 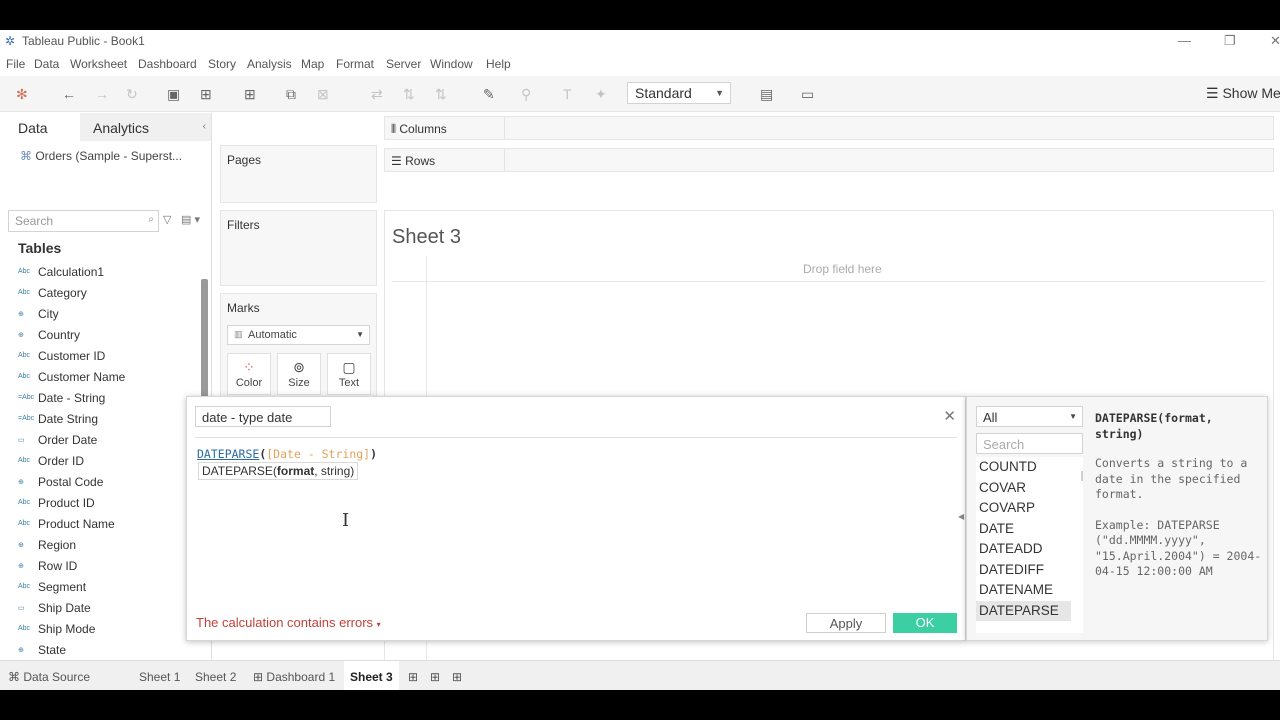 I want to click on minimize-icon: —, so click(x=1184, y=40).